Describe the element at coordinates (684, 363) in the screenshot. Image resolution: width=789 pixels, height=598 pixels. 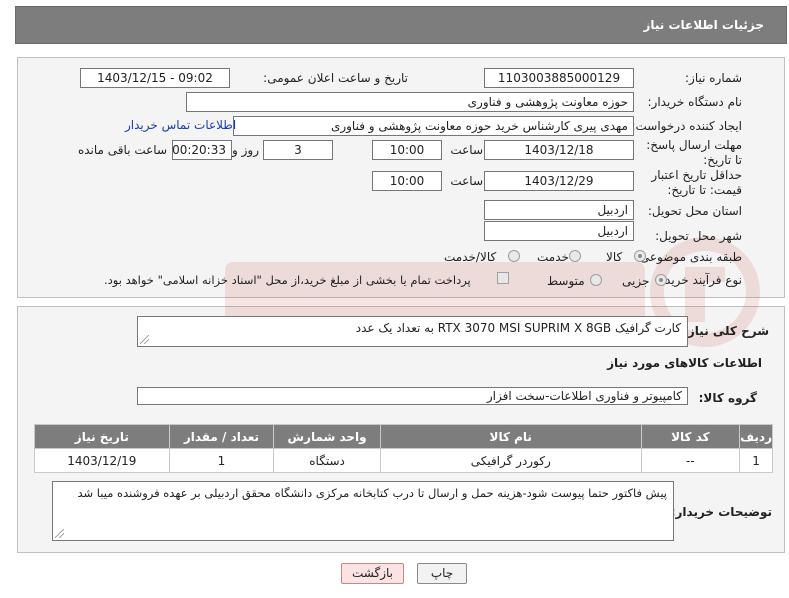
I see `goods-info-title: اطلاعات کالاهای مورد نیاز` at that location.